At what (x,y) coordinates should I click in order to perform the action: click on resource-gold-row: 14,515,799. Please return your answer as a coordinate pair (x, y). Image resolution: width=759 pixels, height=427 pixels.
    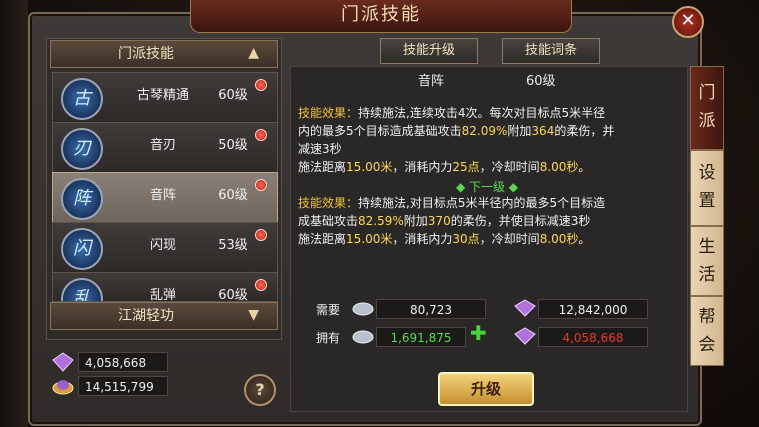
    Looking at the image, I should click on (111, 386).